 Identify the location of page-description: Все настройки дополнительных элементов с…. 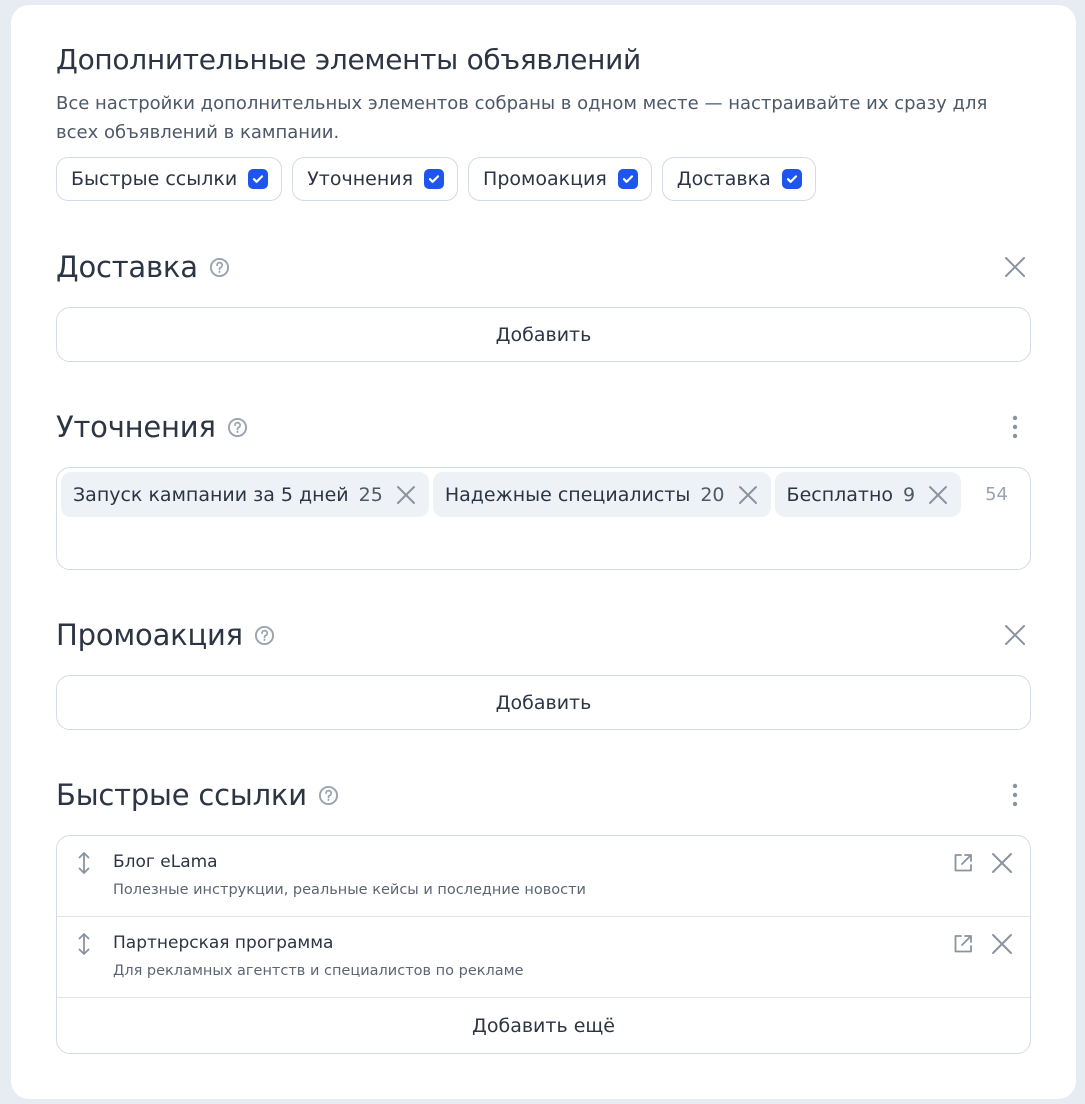
(522, 118).